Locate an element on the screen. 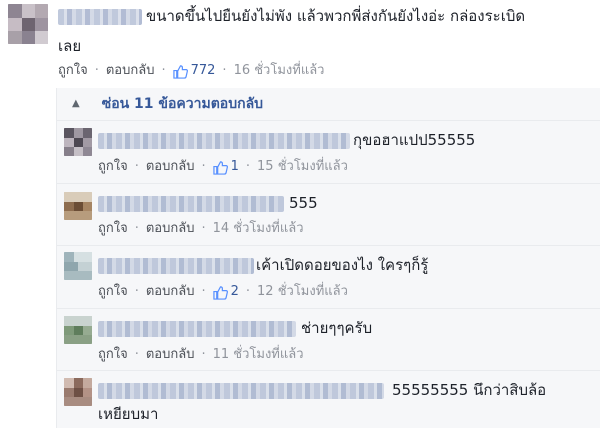 This screenshot has height=428, width=600. reply-timestamp: 11 ชั่วโมงที่แล้ว is located at coordinates (258, 355).